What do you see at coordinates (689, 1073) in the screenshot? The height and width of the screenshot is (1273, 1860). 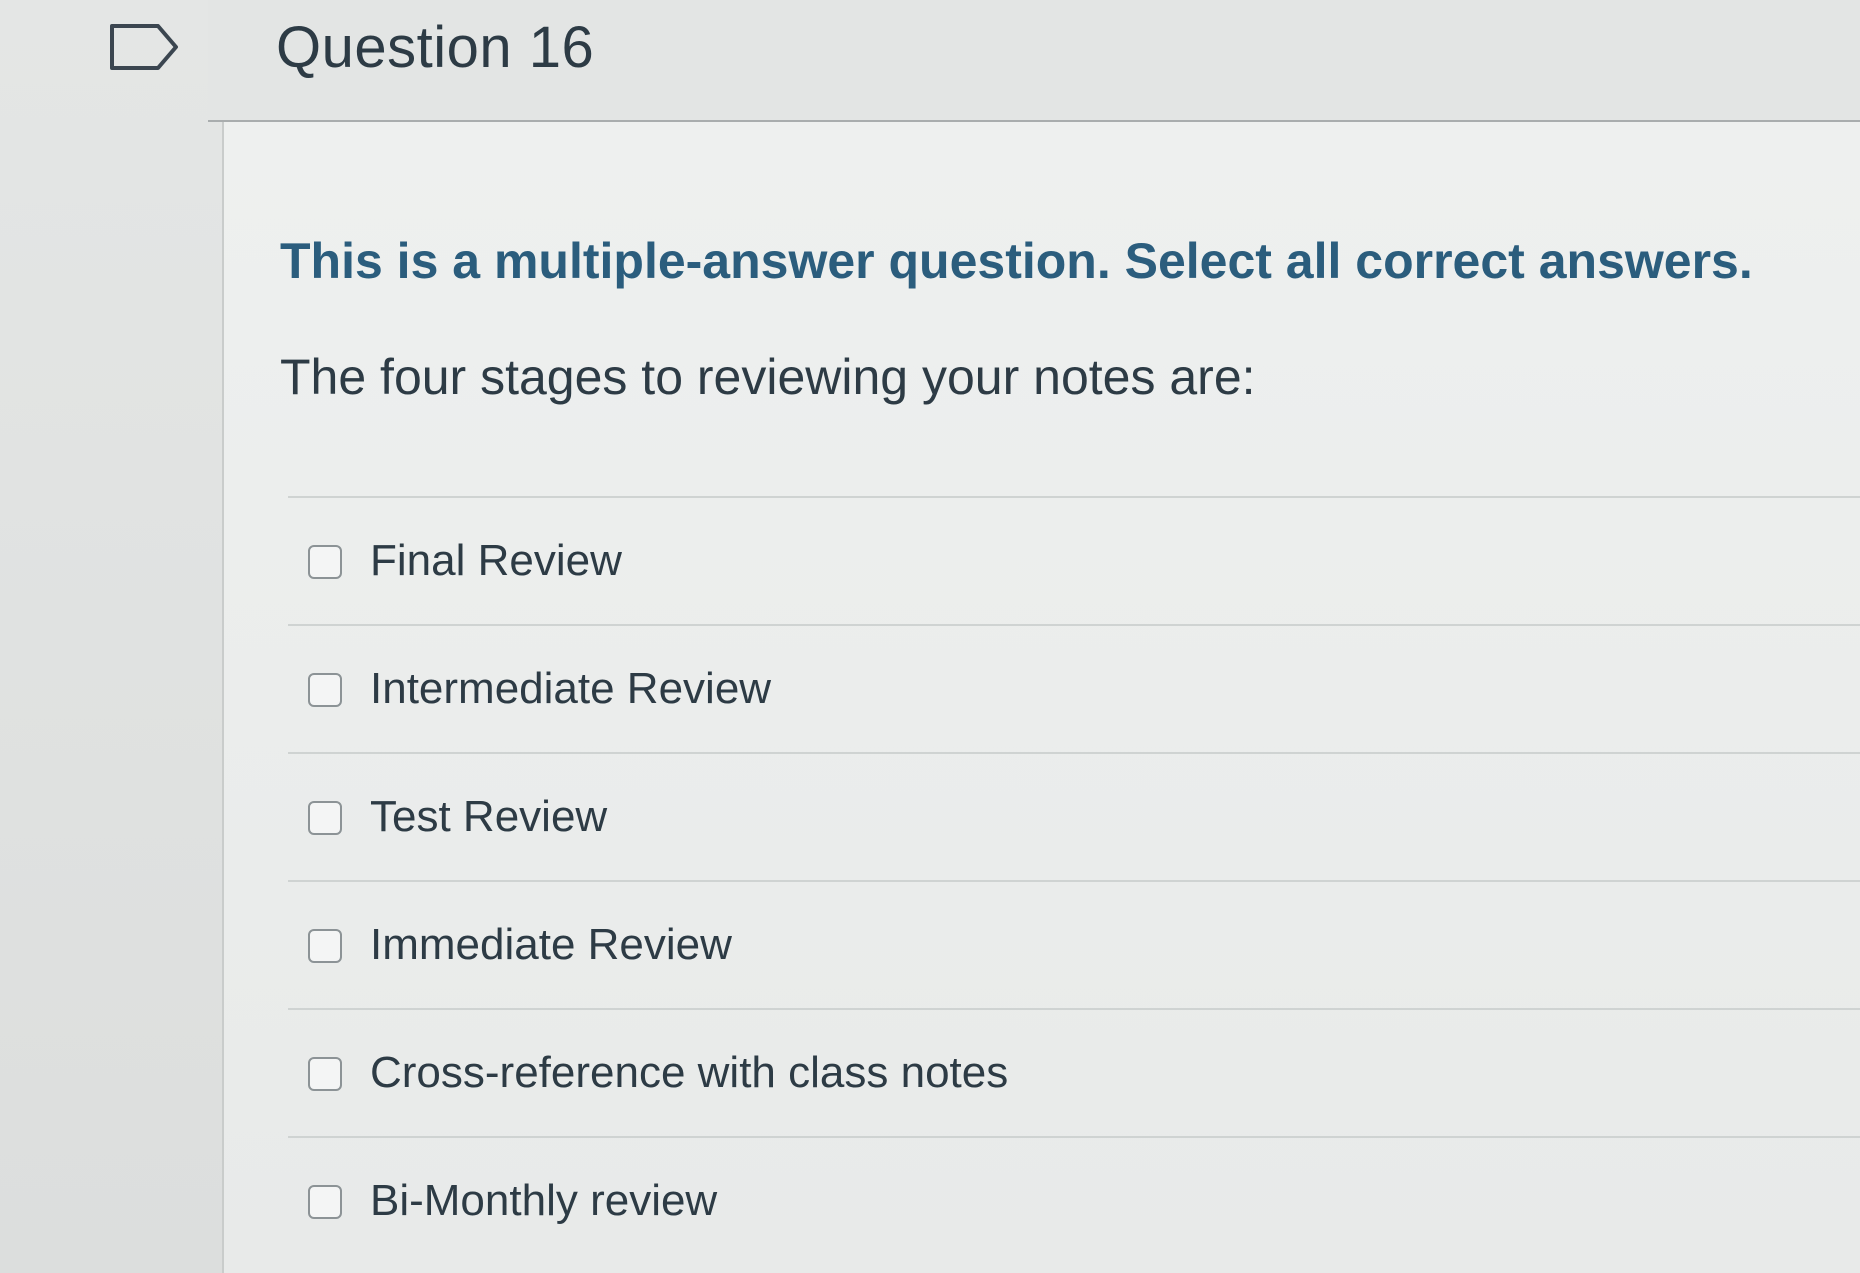 I see `answer-label: Cross-reference with class notes` at bounding box center [689, 1073].